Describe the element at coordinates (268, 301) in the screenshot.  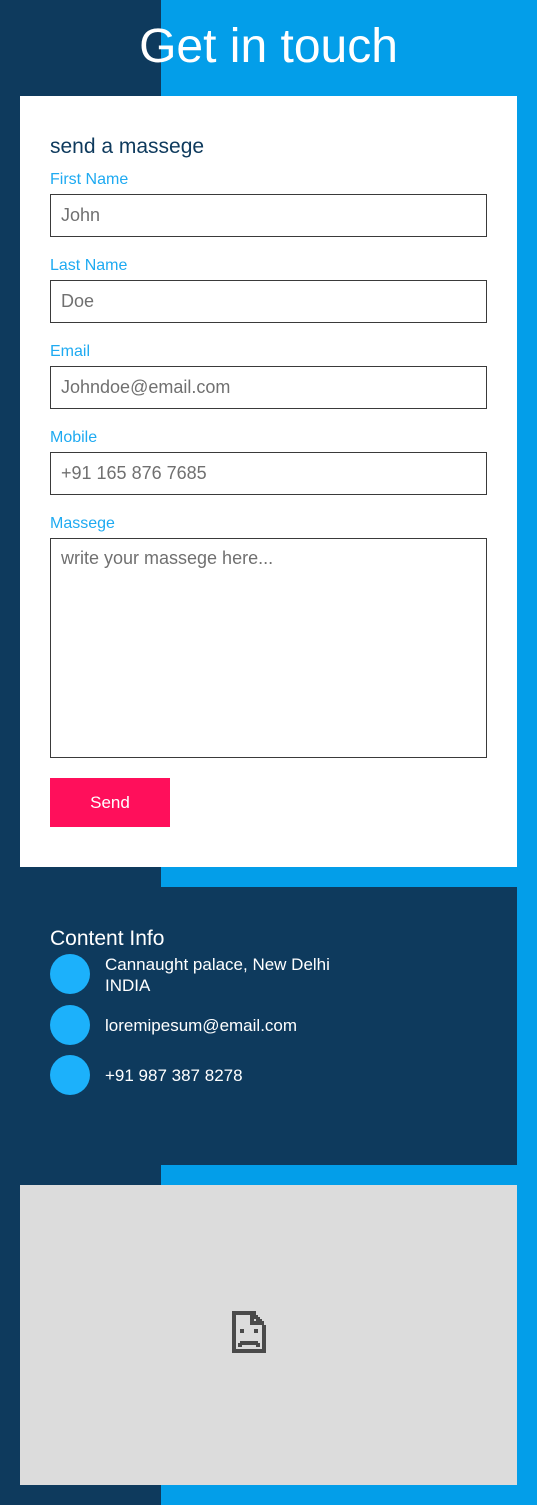
I see `last-name-input` at that location.